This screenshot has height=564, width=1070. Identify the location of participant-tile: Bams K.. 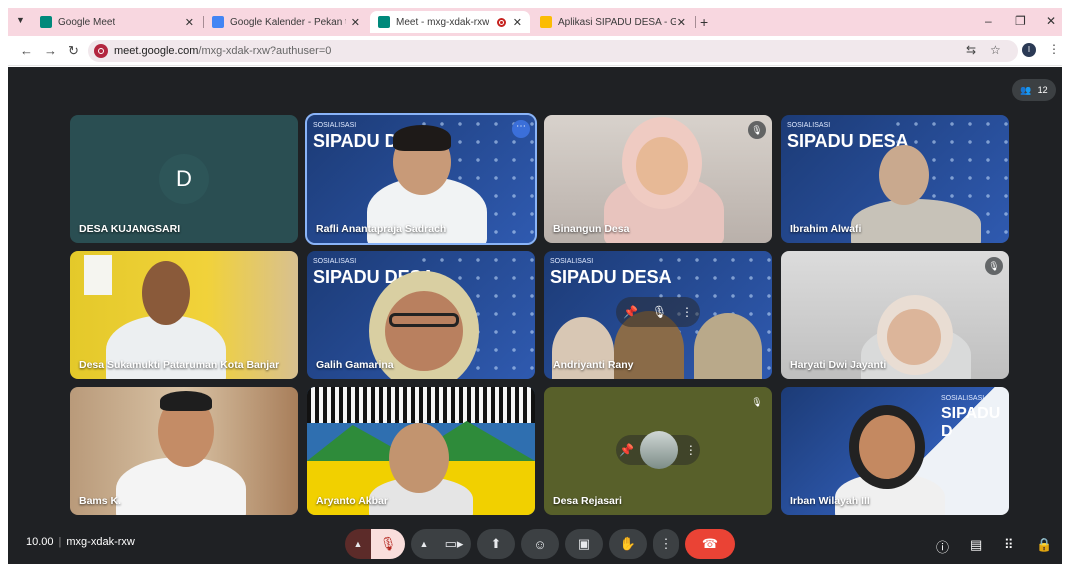
(184, 451).